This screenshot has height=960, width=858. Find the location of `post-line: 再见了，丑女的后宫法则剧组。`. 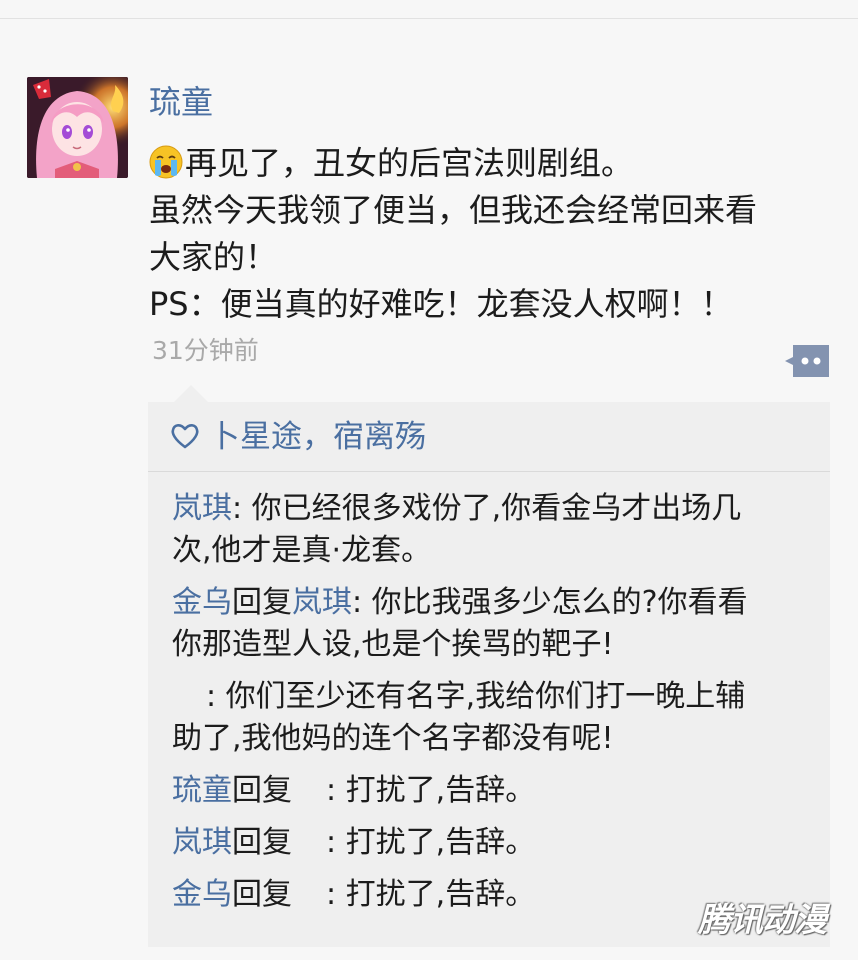

post-line: 再见了，丑女的后宫法则剧组。 is located at coordinates (494, 163).